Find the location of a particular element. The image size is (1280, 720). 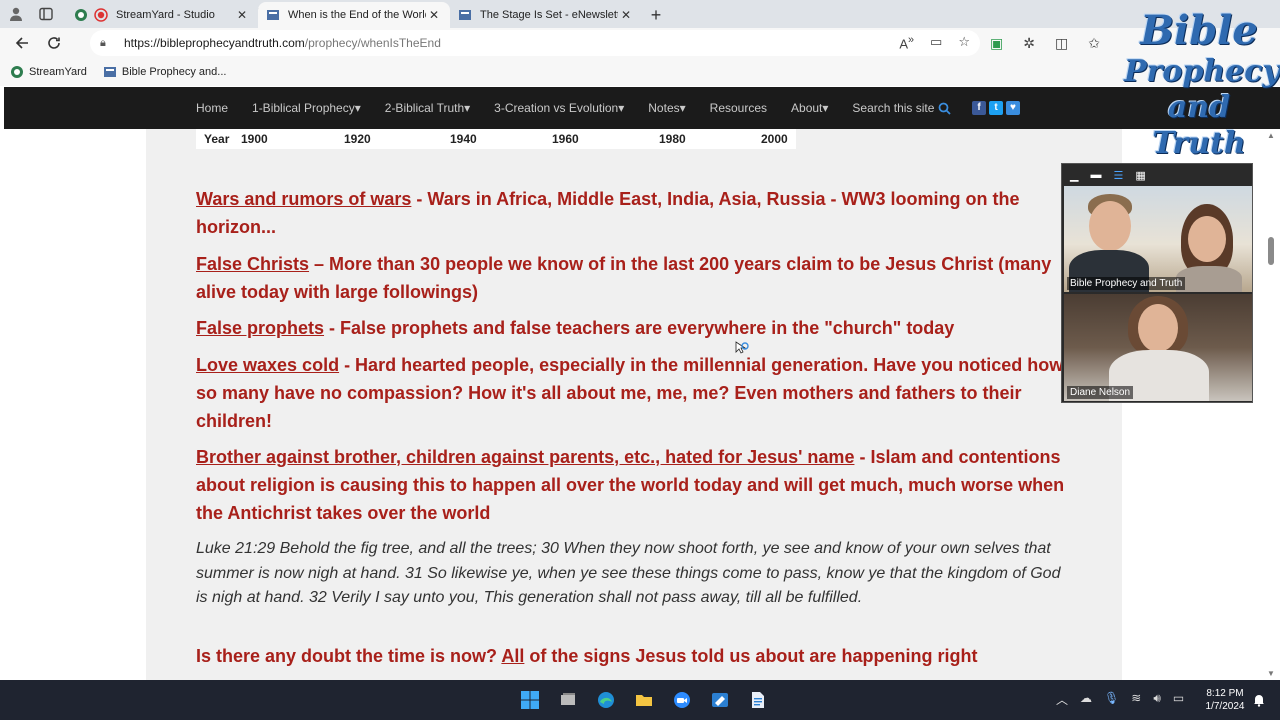

nav-biblical-truth: 2-Biblical Truth▾ is located at coordinates (427, 108).